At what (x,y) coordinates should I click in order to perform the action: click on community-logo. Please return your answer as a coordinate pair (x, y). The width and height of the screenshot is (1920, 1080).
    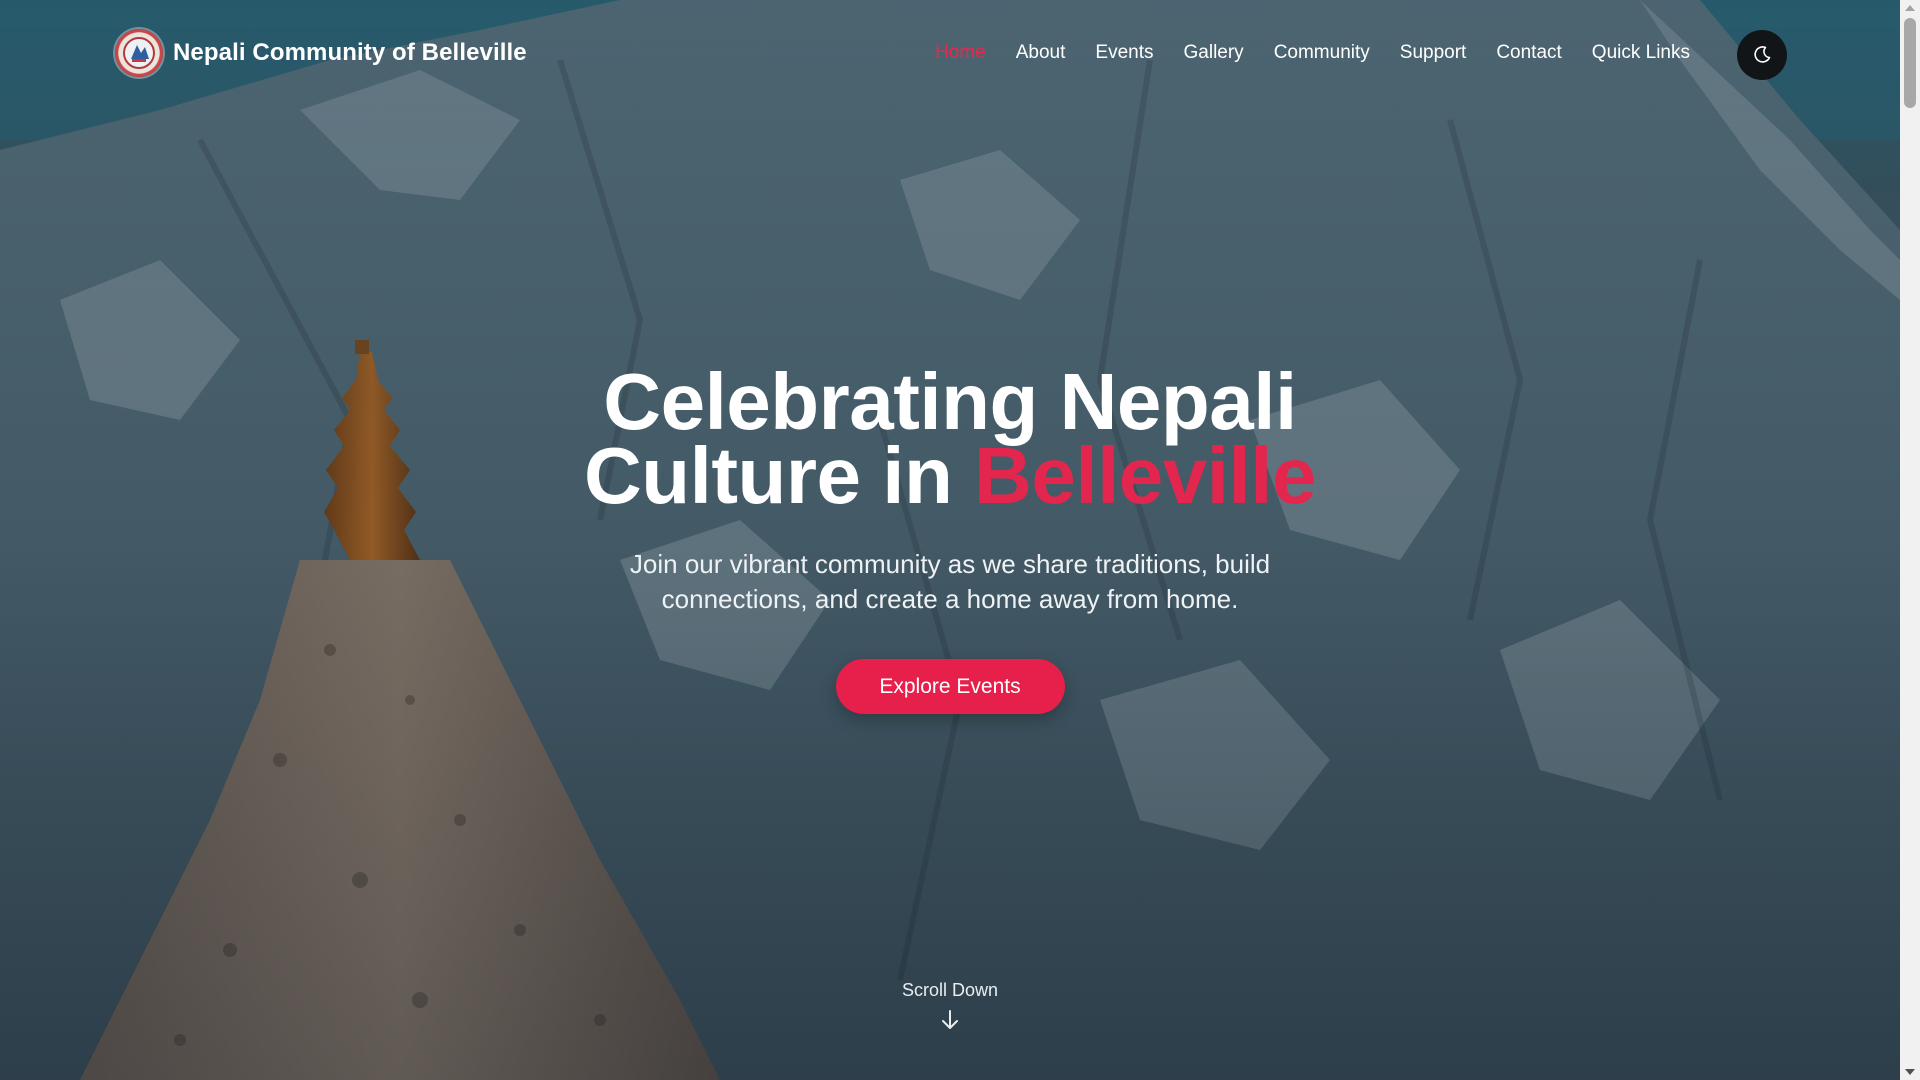
    Looking at the image, I should click on (139, 53).